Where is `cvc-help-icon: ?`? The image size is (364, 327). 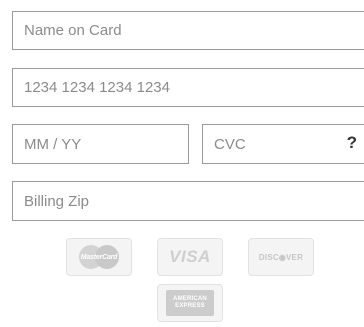
cvc-help-icon: ? is located at coordinates (352, 143).